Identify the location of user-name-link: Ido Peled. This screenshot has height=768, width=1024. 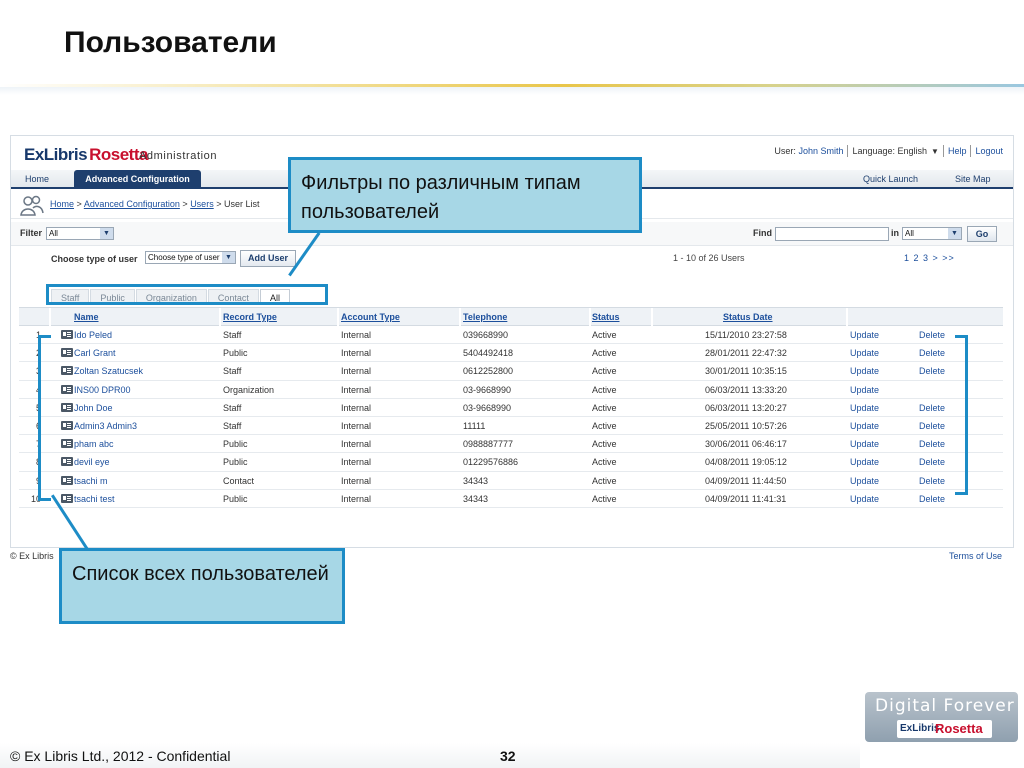
(93, 335).